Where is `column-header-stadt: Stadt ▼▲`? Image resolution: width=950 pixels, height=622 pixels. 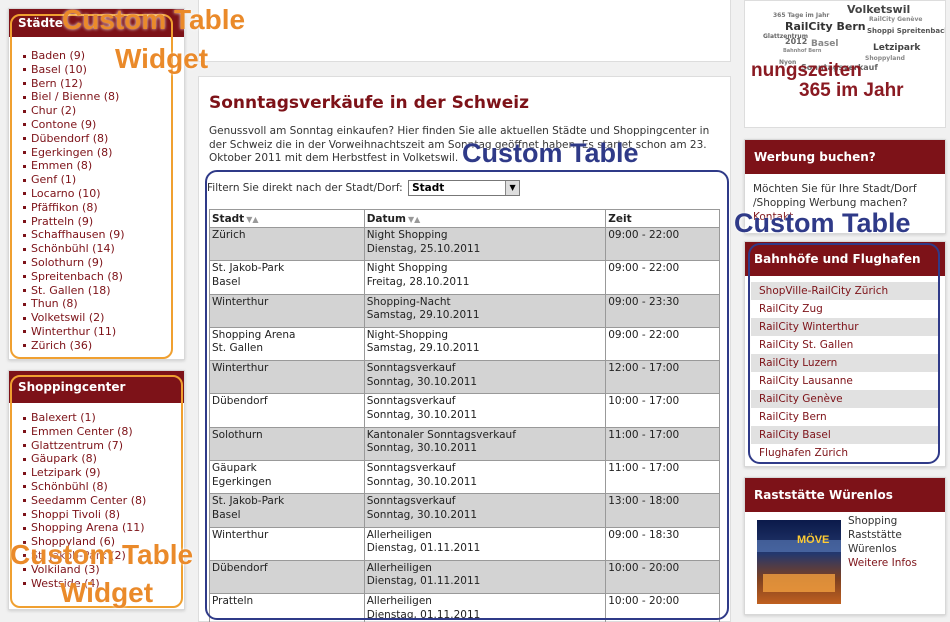
column-header-stadt: Stadt ▼▲ is located at coordinates (287, 218).